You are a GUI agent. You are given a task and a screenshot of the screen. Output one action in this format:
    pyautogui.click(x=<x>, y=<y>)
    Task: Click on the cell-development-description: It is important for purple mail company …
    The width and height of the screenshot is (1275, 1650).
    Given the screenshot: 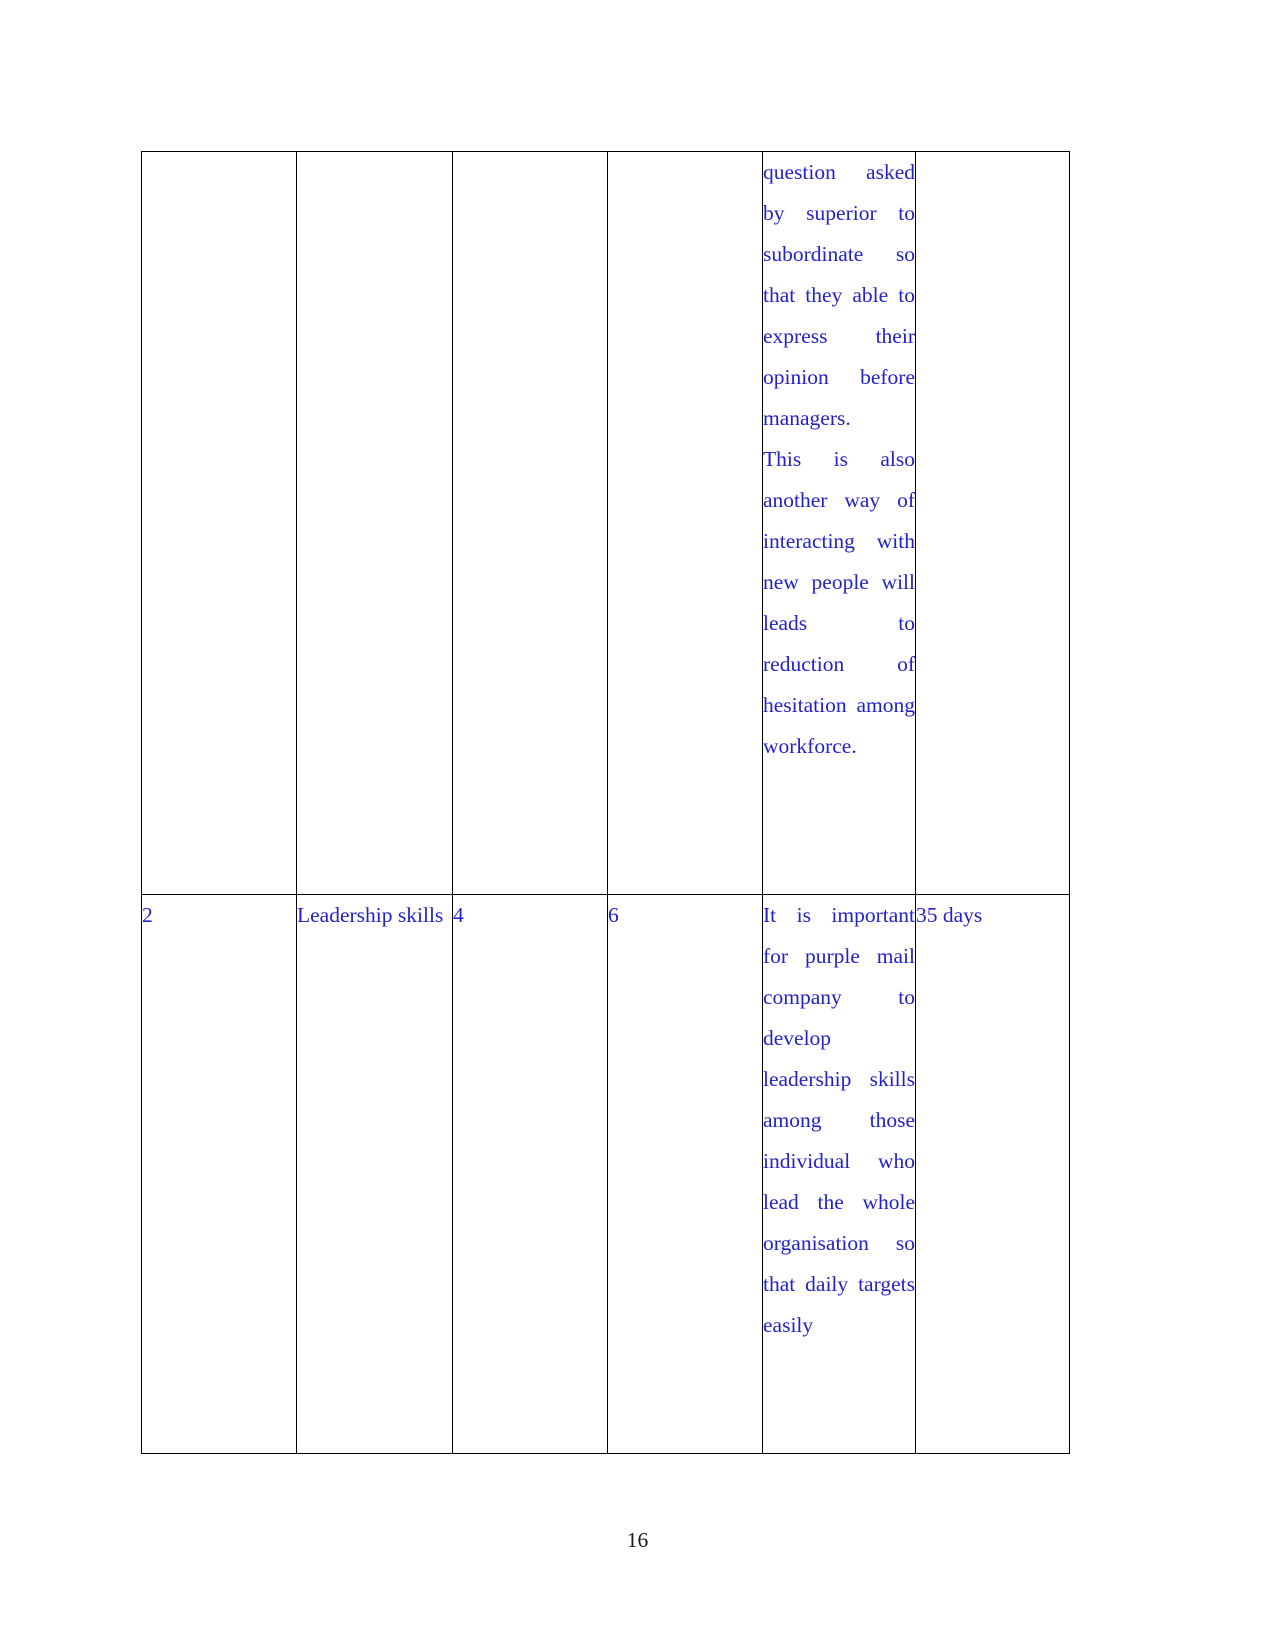 What is the action you would take?
    pyautogui.click(x=839, y=1174)
    